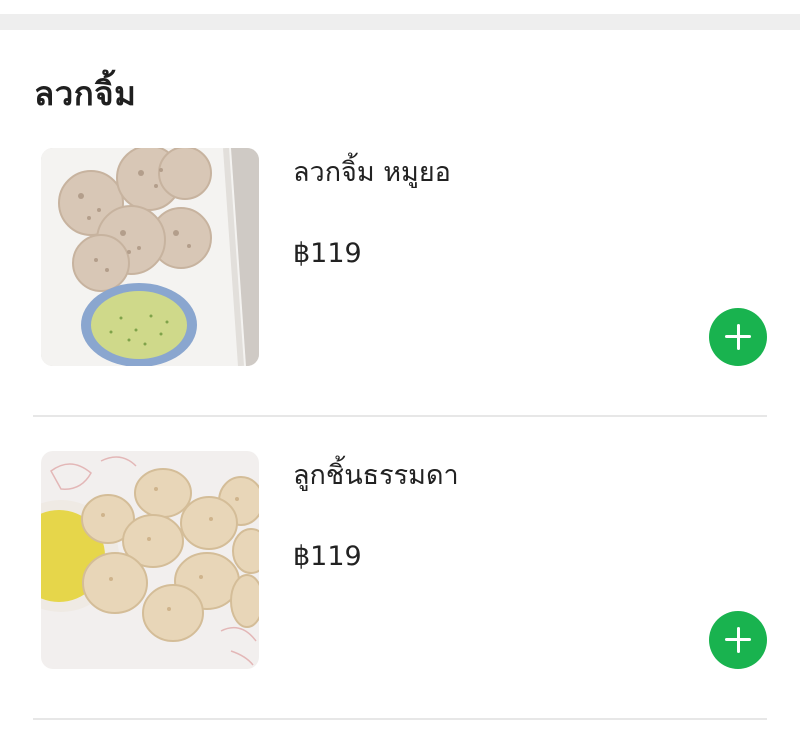 The height and width of the screenshot is (753, 800). Describe the element at coordinates (372, 172) in the screenshot. I see `menu-item-name: ลวกจิ้ม หมูยอ` at that location.